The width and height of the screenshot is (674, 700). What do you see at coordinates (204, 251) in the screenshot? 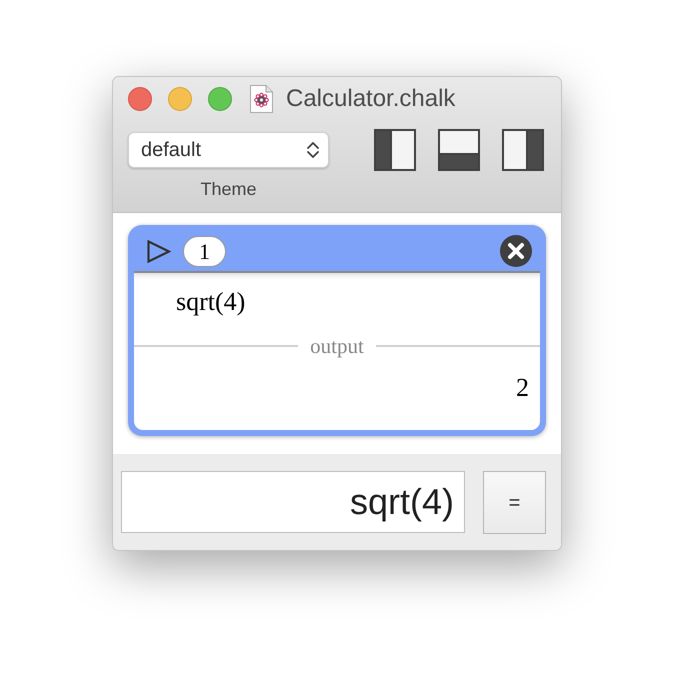
I see `entry-number: 1` at bounding box center [204, 251].